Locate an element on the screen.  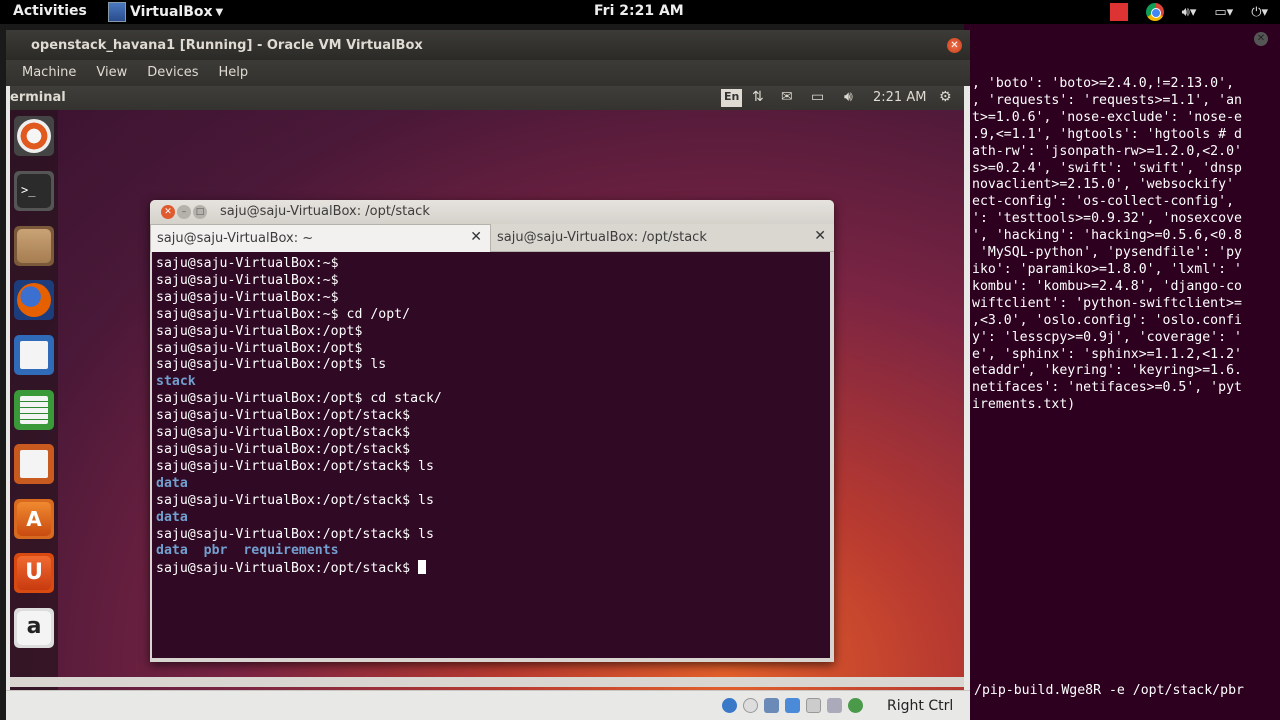
text-cursor is located at coordinates (422, 567).